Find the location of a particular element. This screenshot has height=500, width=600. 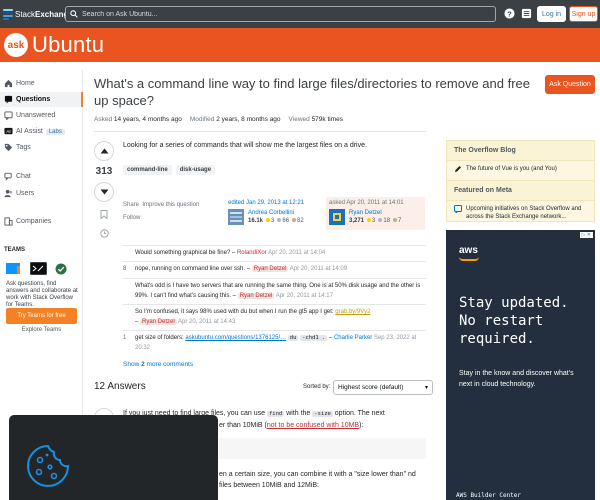

share-link: Share is located at coordinates (131, 205).